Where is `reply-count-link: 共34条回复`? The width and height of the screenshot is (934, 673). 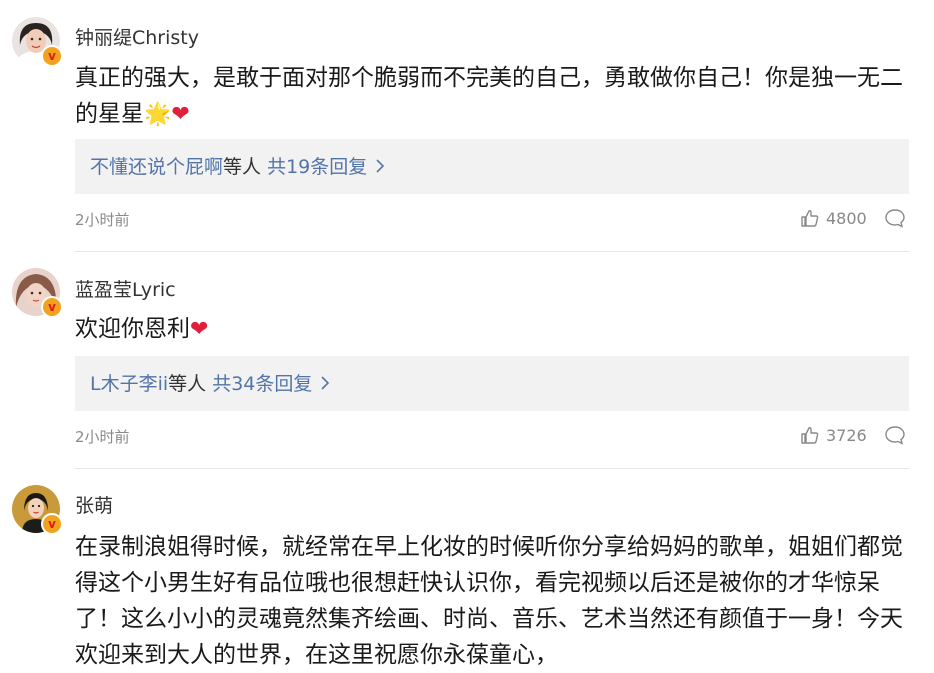
reply-count-link: 共34条回复 is located at coordinates (262, 384).